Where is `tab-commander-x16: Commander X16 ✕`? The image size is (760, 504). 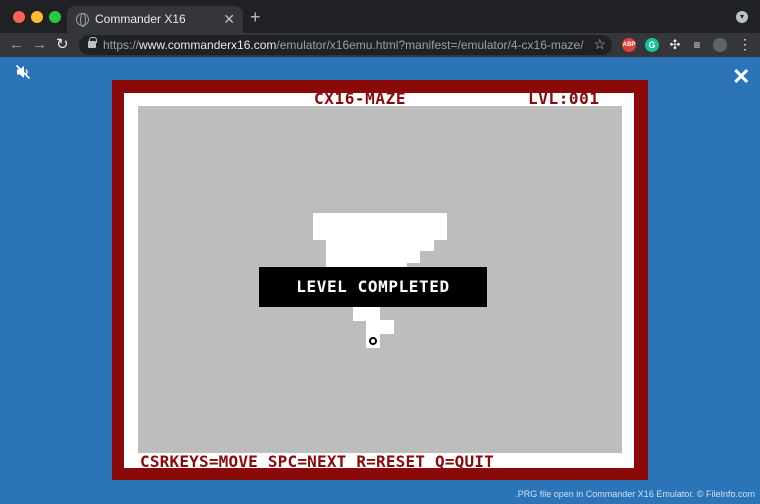
tab-commander-x16: Commander X16 ✕ is located at coordinates (155, 19).